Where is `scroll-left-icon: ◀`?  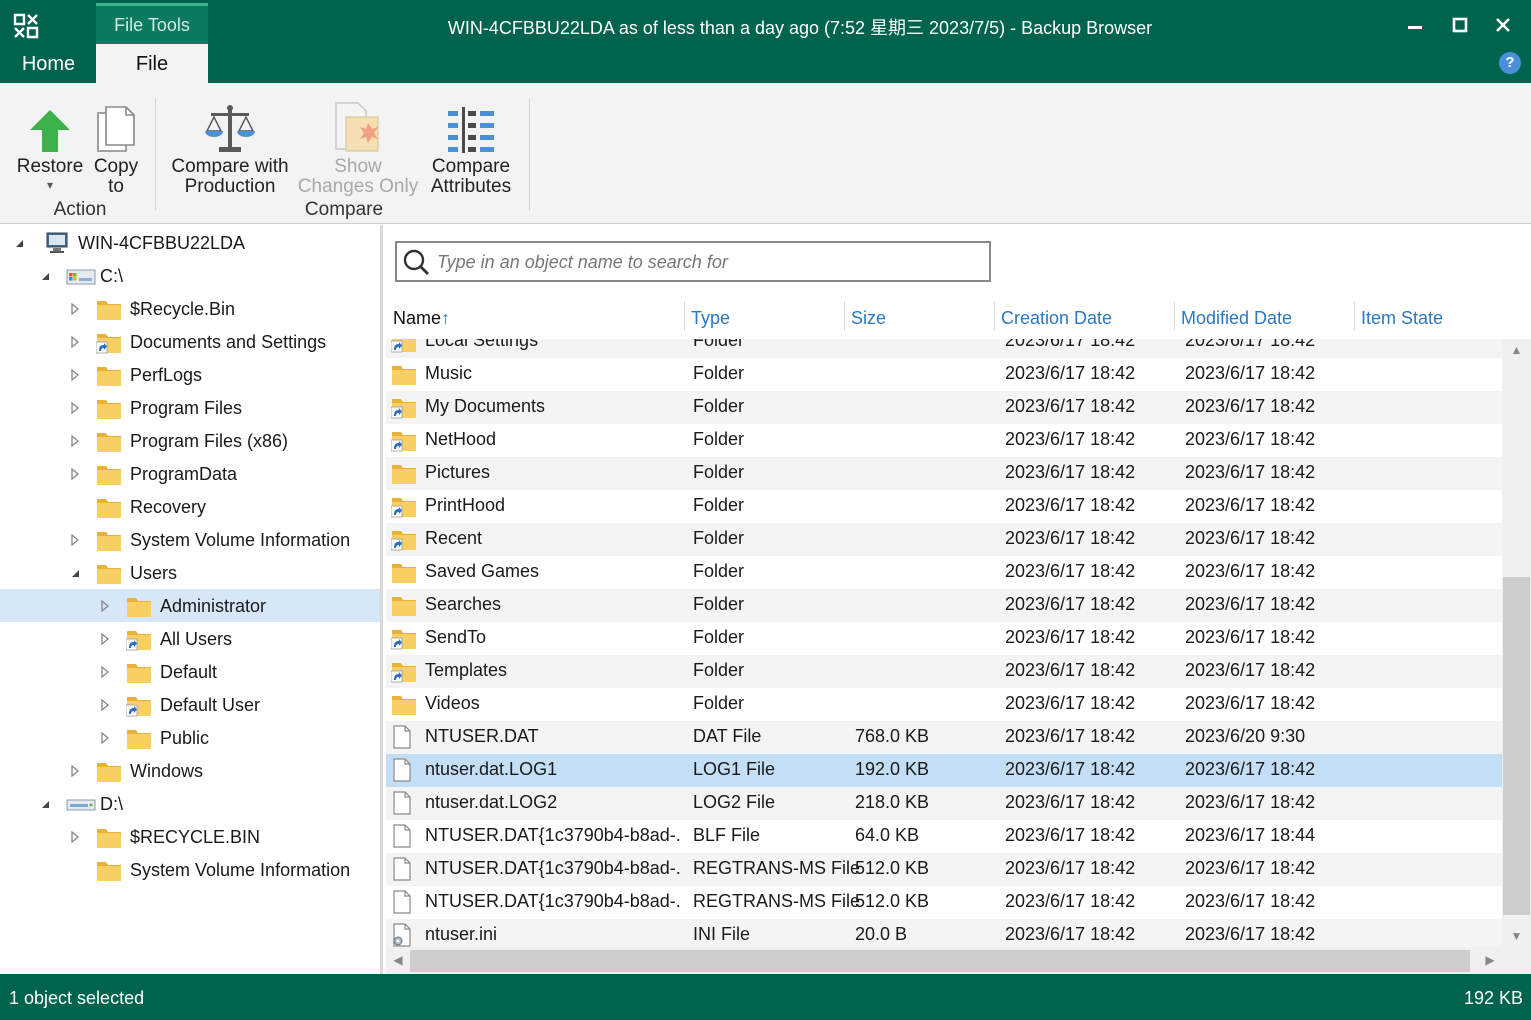
scroll-left-icon: ◀ is located at coordinates (398, 960).